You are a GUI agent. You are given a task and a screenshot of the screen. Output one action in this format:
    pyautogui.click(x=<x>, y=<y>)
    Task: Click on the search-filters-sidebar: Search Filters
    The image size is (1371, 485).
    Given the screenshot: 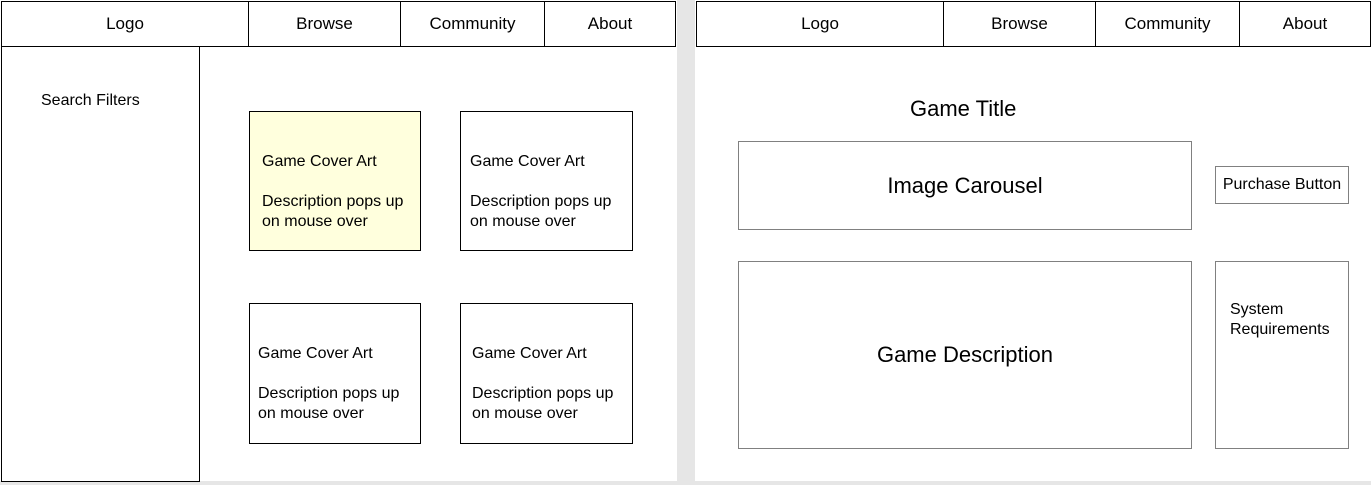 What is the action you would take?
    pyautogui.click(x=100, y=264)
    